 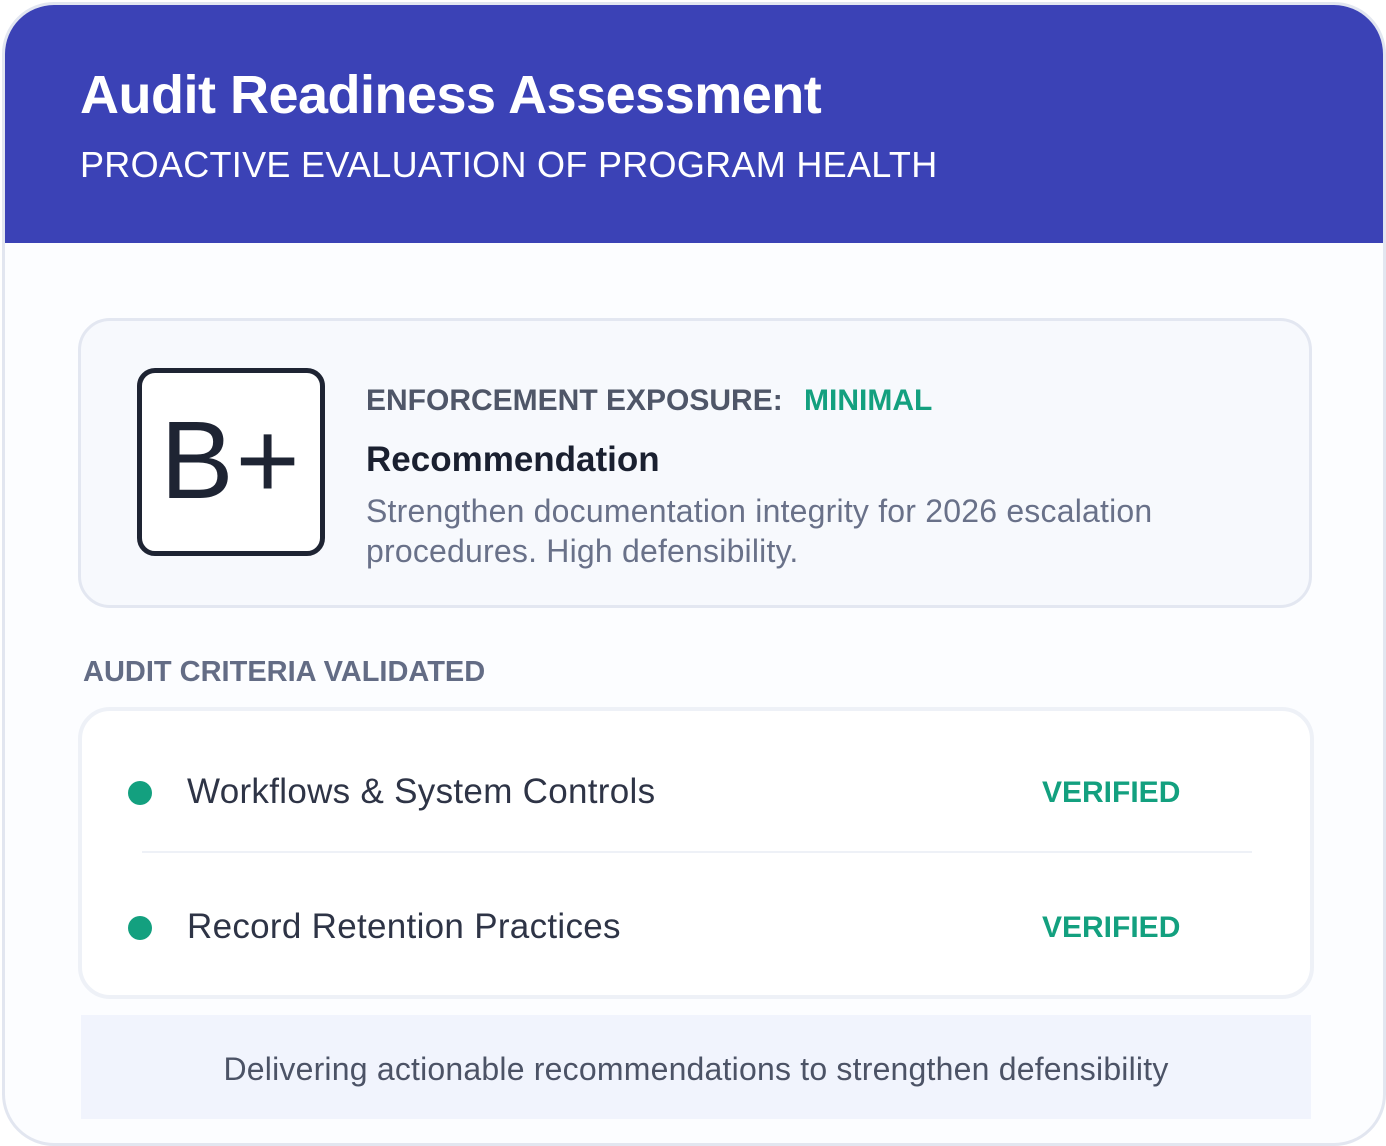 I want to click on criteria-item-label: Record Retention Practices, so click(x=404, y=926).